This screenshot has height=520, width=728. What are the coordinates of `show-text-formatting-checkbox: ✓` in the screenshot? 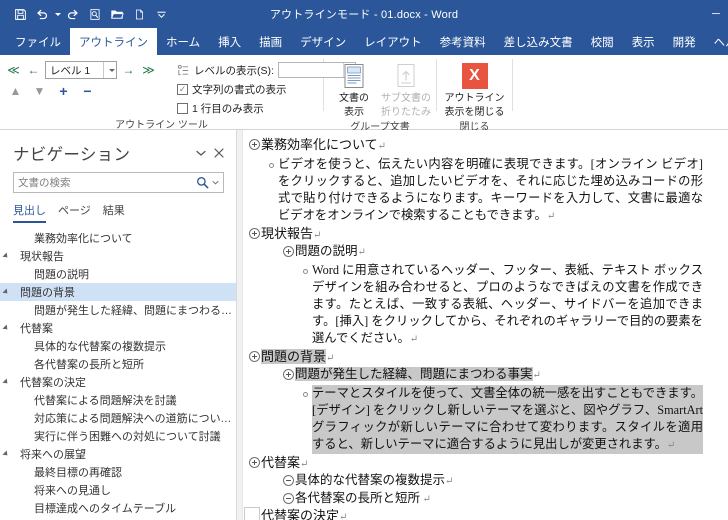 It's located at (182, 89).